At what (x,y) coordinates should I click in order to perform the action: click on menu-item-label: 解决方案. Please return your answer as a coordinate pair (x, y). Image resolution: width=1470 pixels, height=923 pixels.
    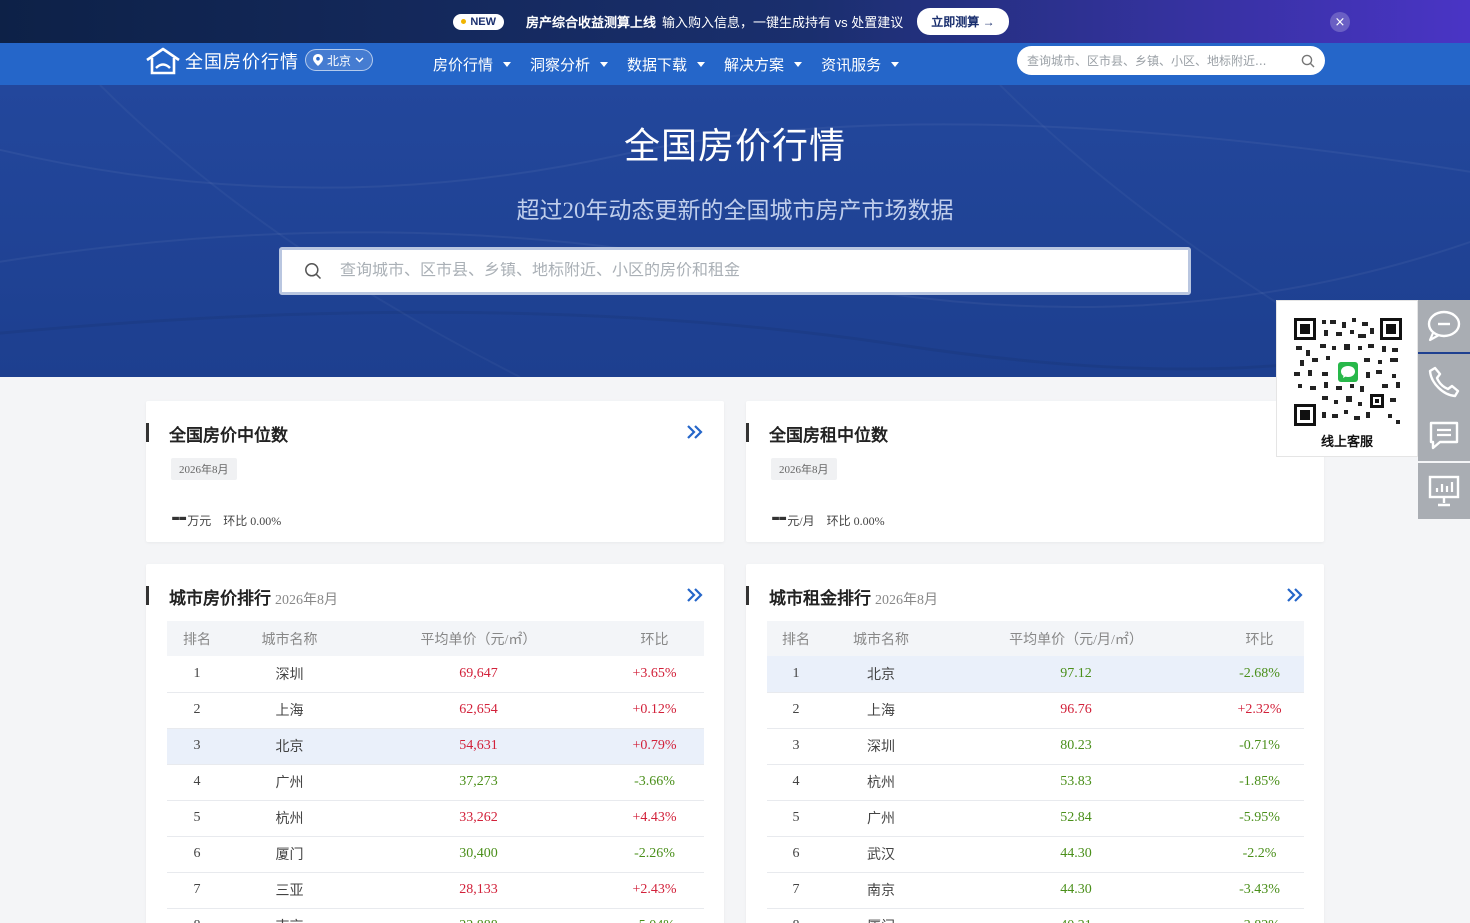
    Looking at the image, I should click on (754, 64).